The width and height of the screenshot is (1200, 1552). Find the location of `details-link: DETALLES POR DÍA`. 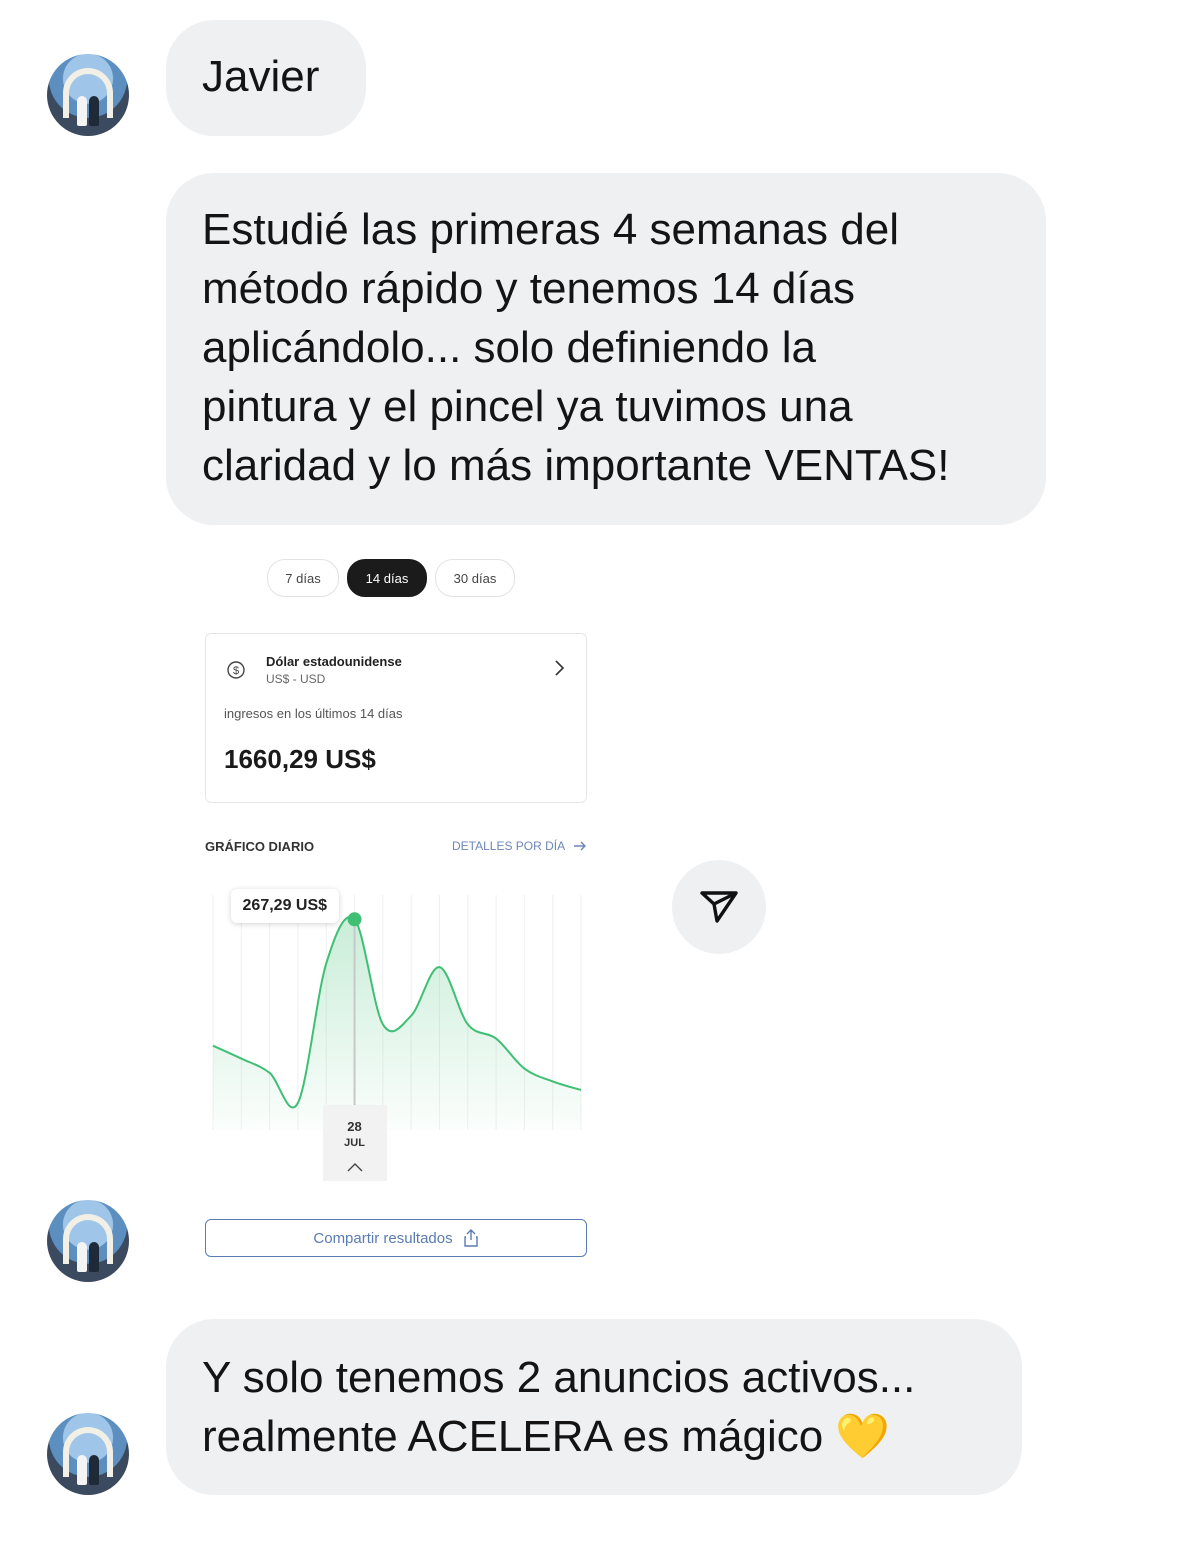

details-link: DETALLES POR DÍA is located at coordinates (519, 846).